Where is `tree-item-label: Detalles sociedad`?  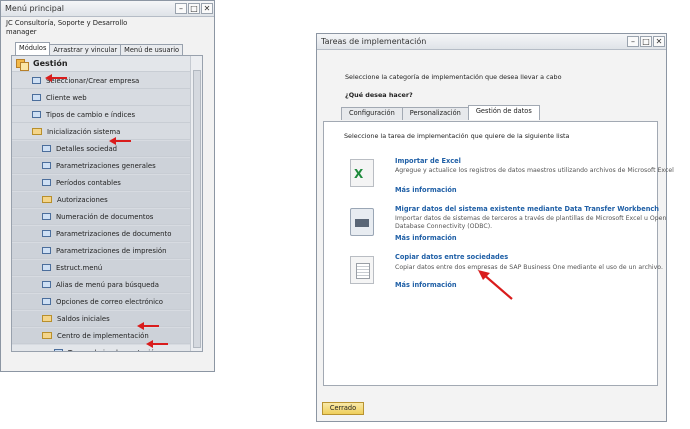
tree-item-label: Detalles sociedad is located at coordinates (87, 148).